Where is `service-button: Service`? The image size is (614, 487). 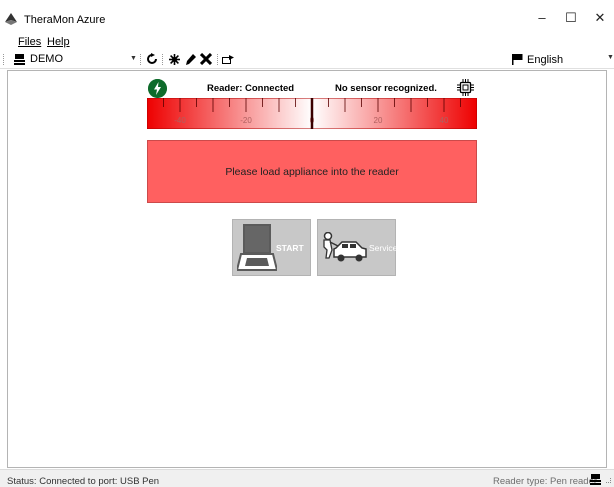
service-button: Service is located at coordinates (357, 247).